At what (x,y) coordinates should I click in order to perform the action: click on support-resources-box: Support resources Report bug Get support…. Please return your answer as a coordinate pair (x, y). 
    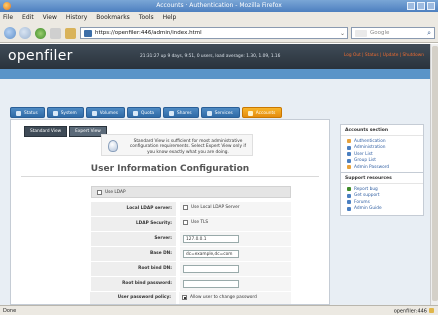
    Looking at the image, I should click on (382, 194).